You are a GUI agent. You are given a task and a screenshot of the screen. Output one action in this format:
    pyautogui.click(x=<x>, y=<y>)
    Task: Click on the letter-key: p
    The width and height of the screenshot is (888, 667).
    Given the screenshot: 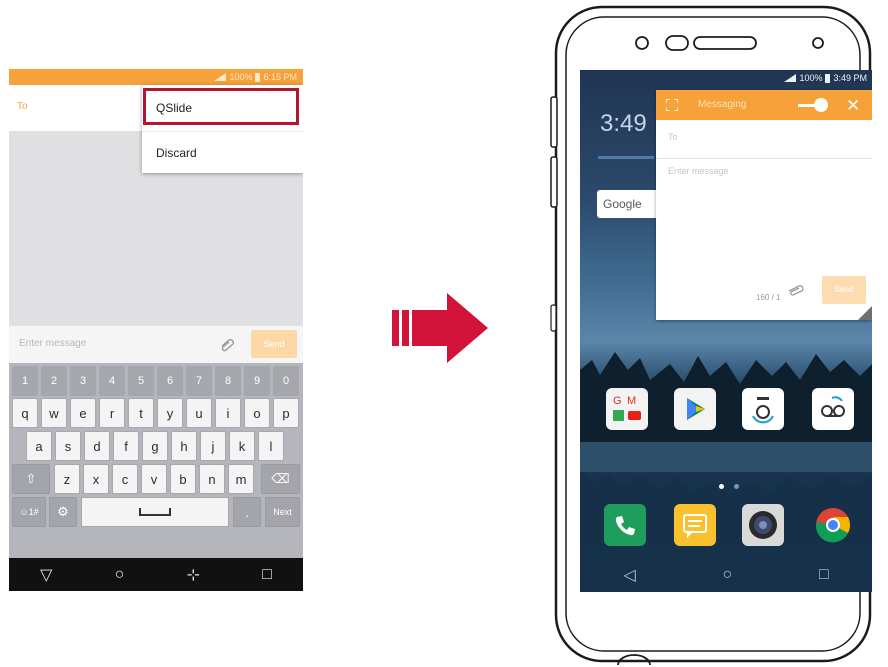 What is the action you would take?
    pyautogui.click(x=286, y=413)
    